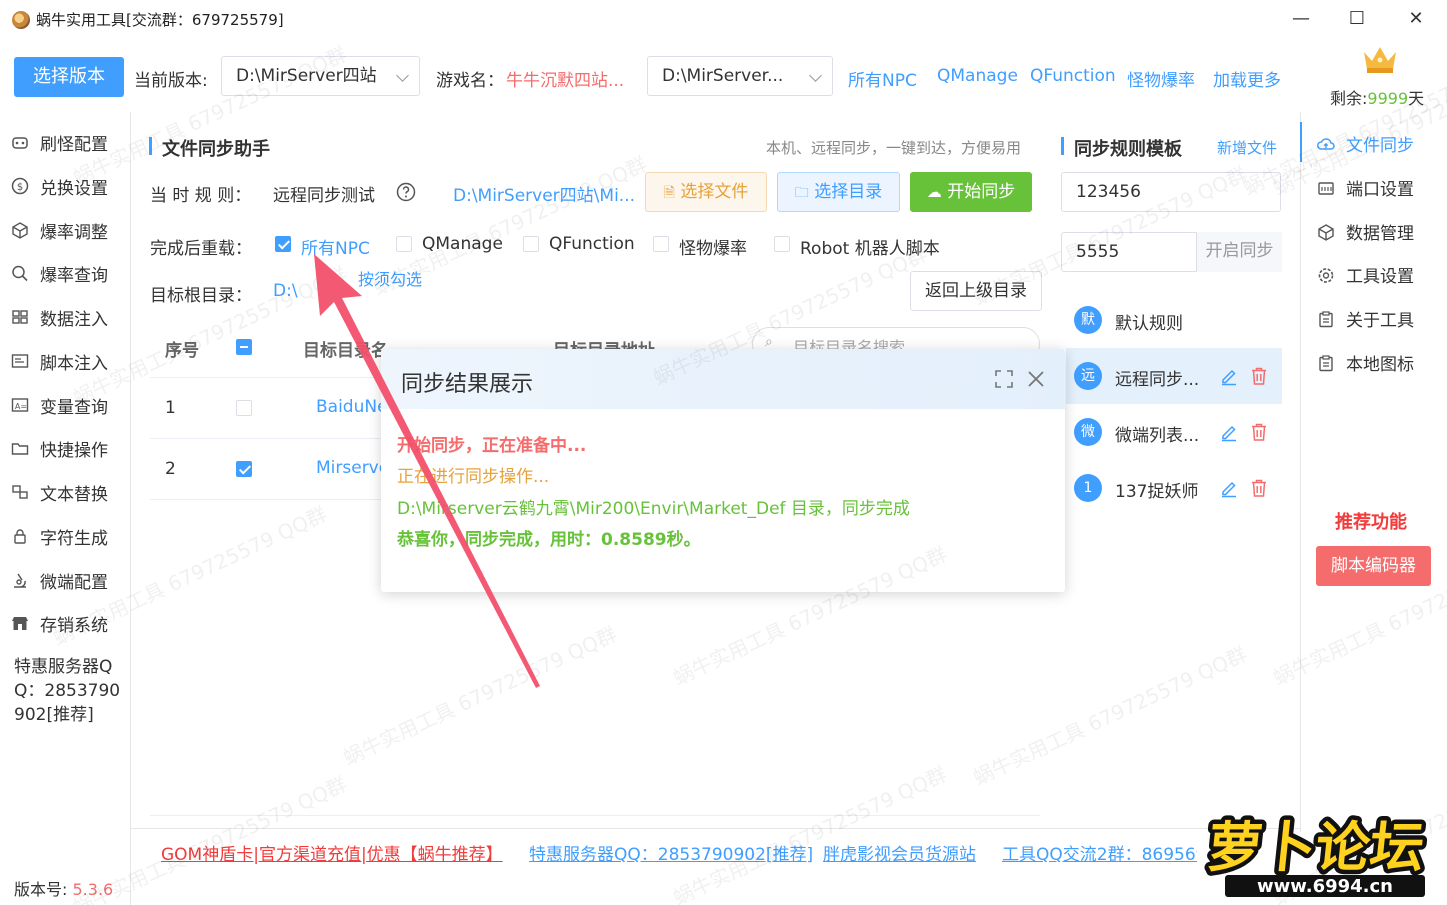 The height and width of the screenshot is (905, 1447). I want to click on remain-unit: 天, so click(1416, 98).